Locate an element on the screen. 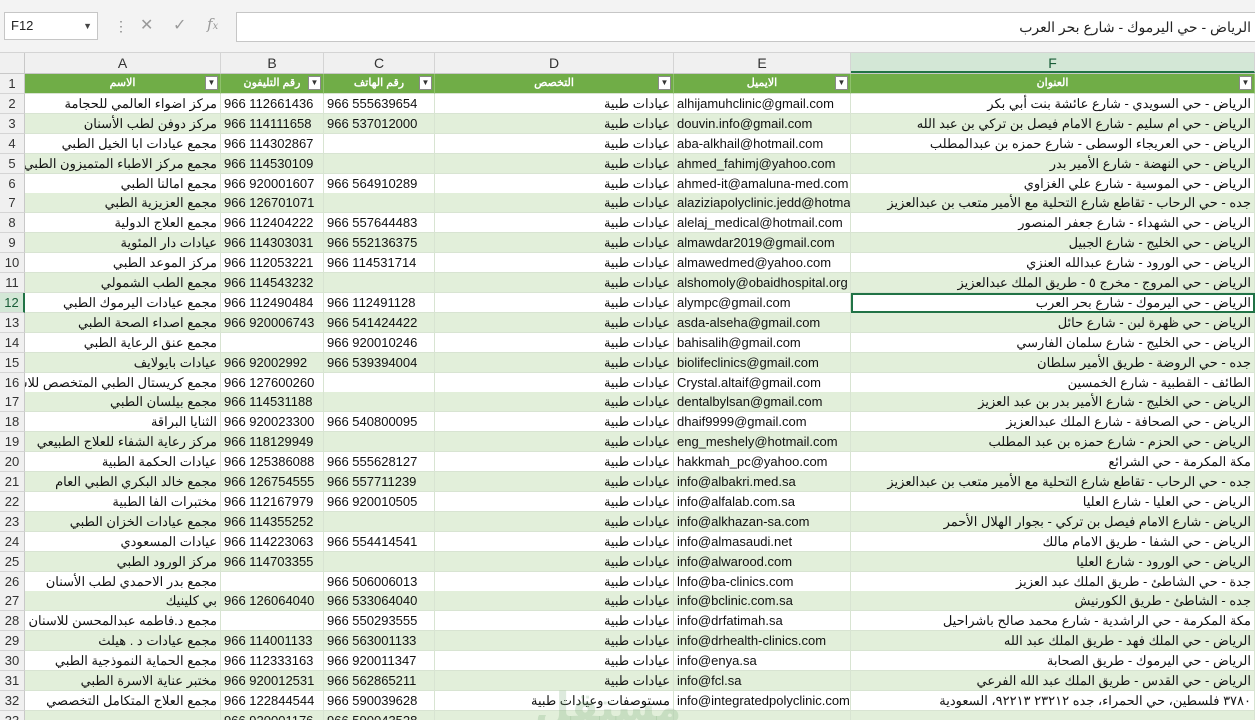  cell-f: الرياض - حي النهضة - شارع الأمير بدر is located at coordinates (1053, 163).